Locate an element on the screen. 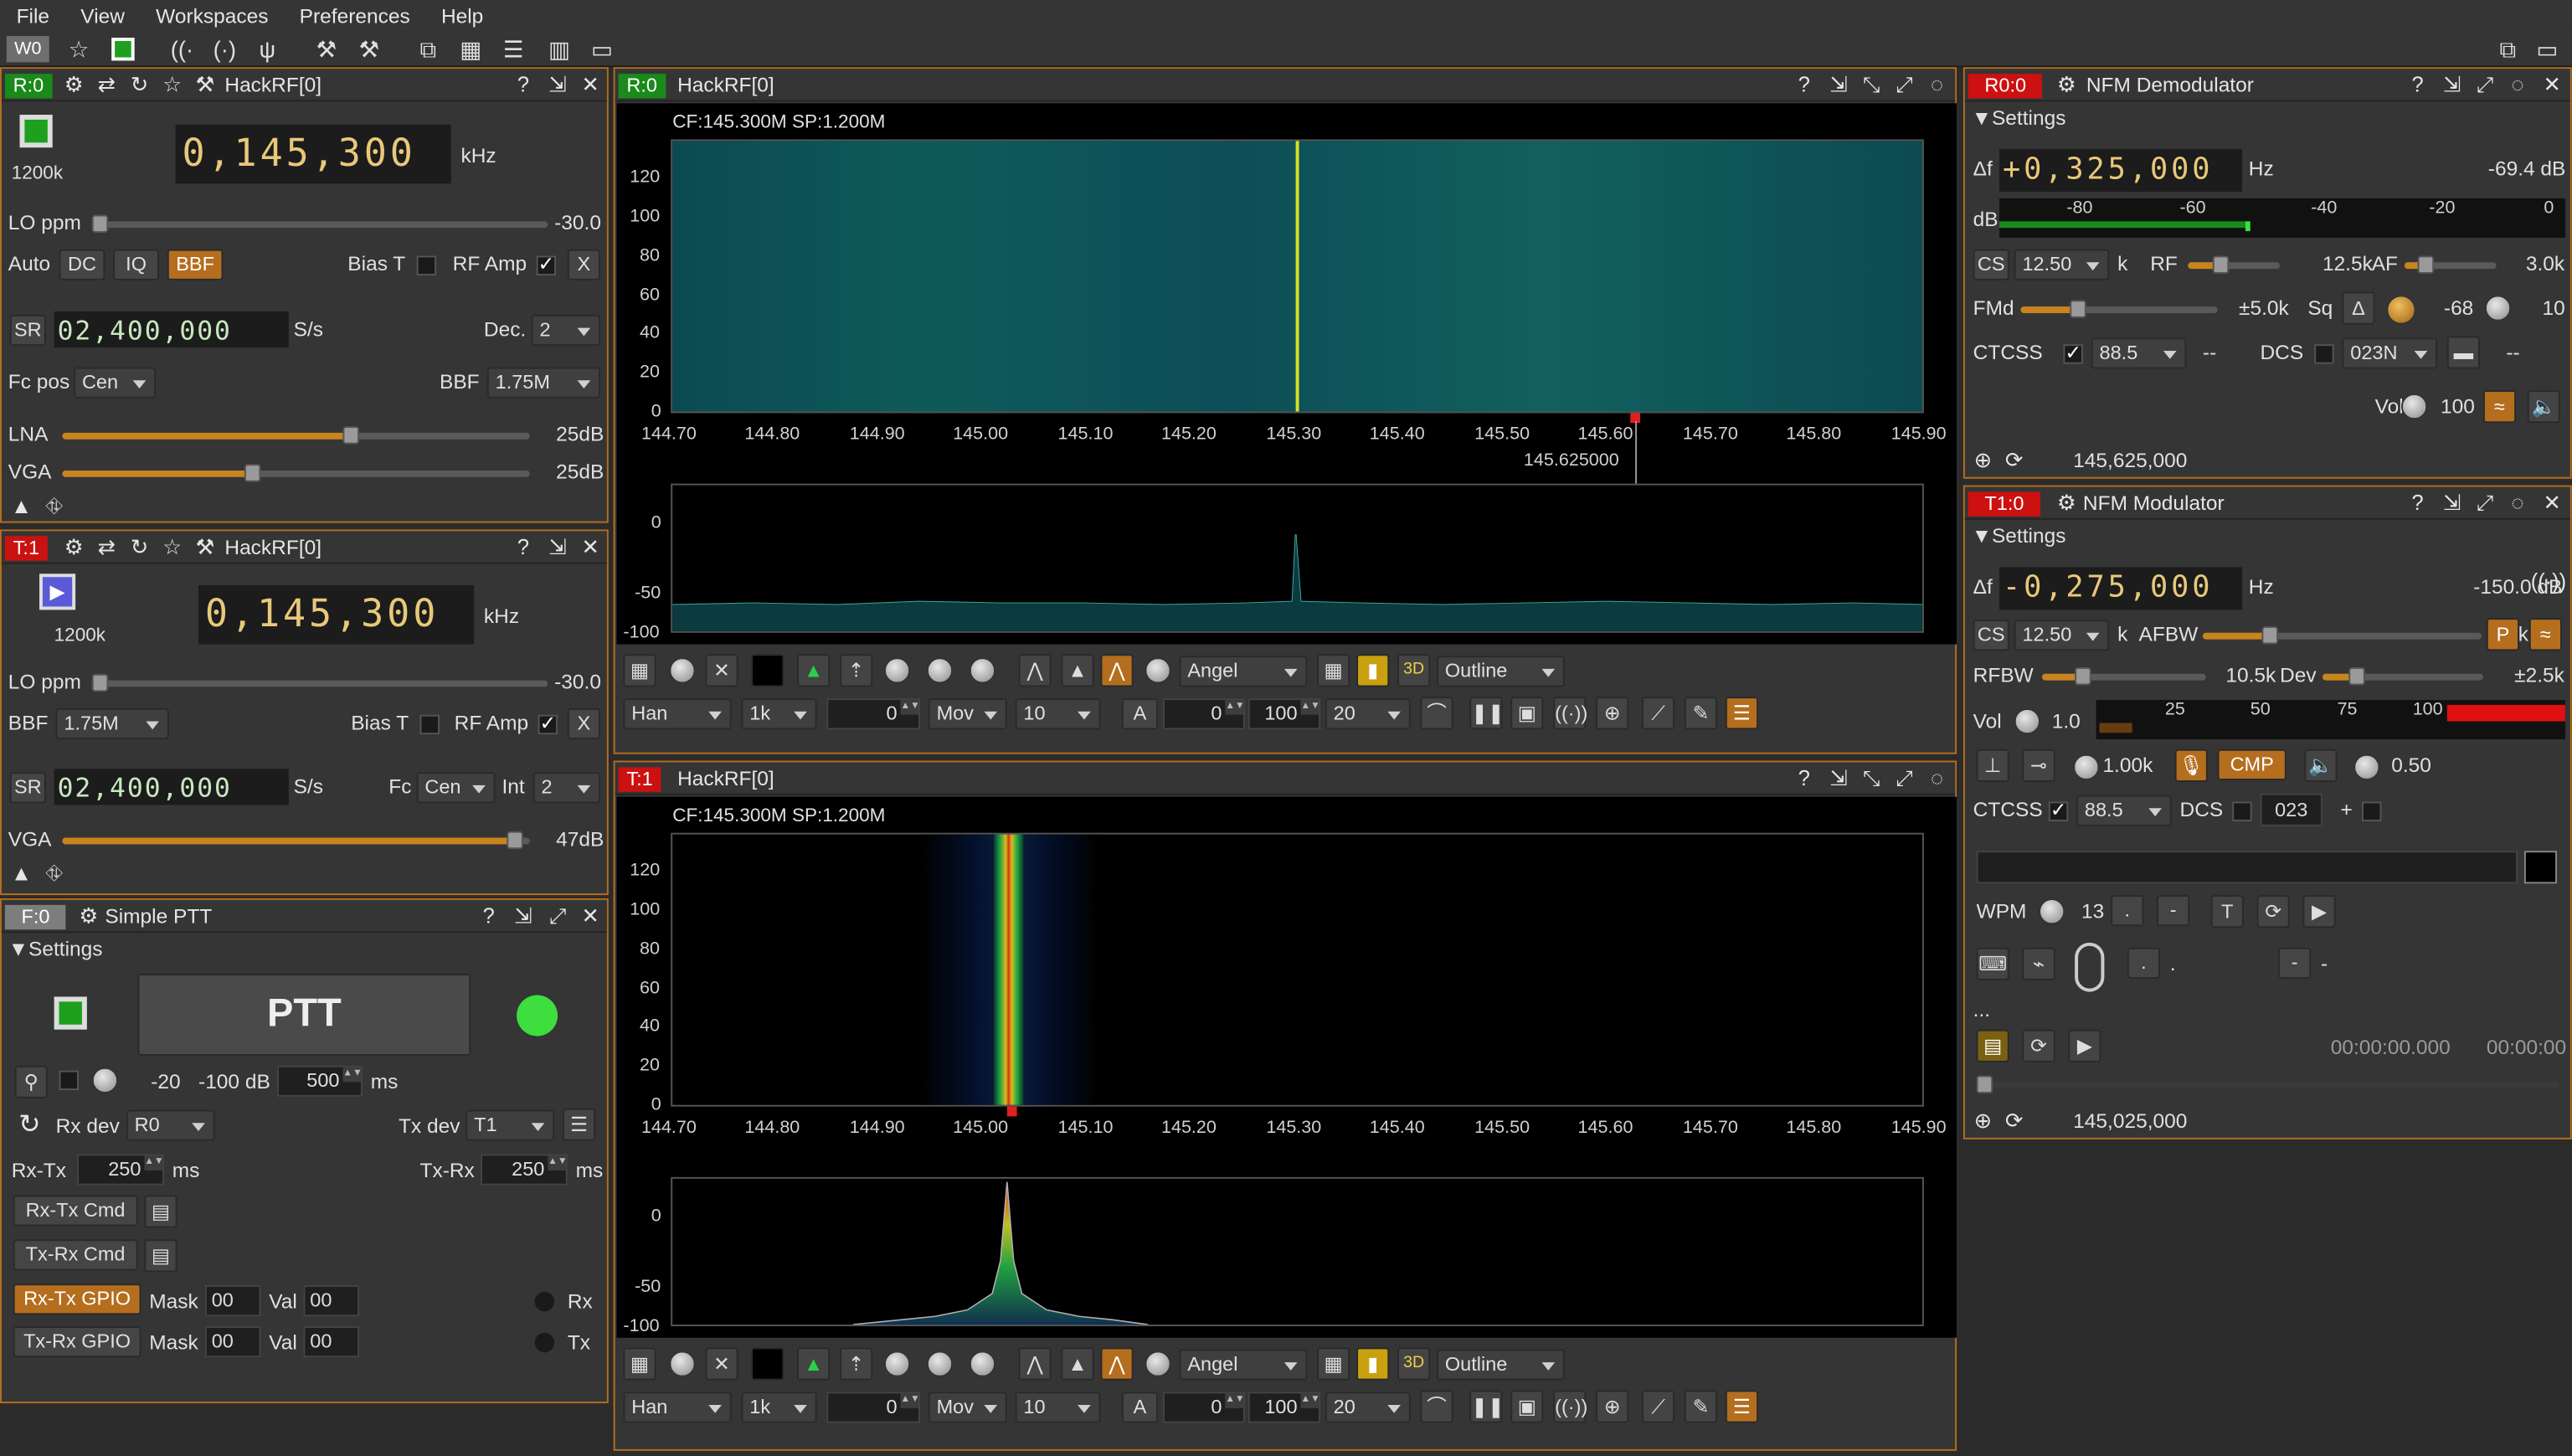 Image resolution: width=2572 pixels, height=1456 pixels. averaging-mode-select: Mov is located at coordinates (968, 1407).